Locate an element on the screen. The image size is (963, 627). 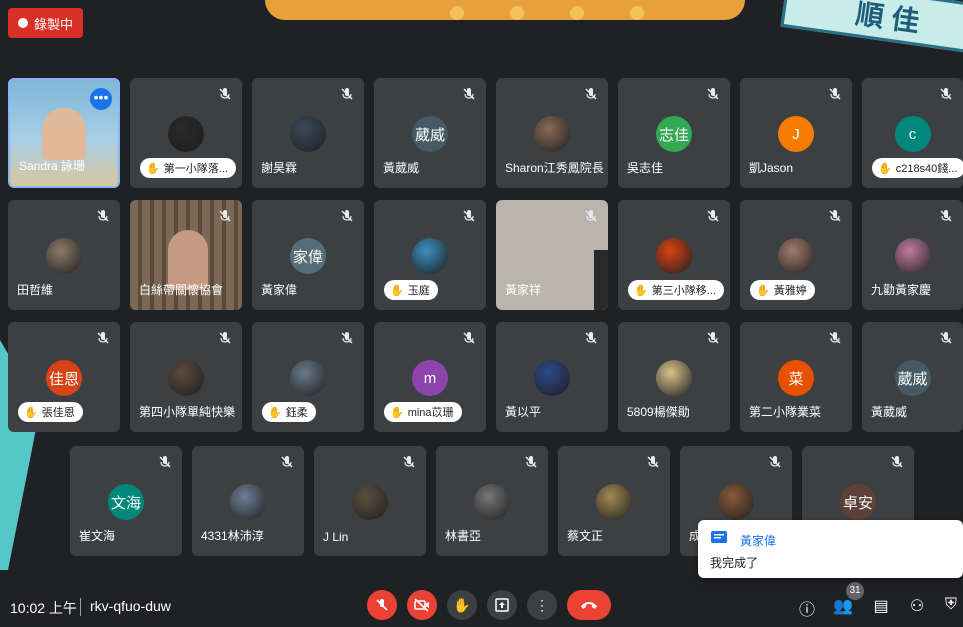
participant-tile: 佳恩 ✋ 張佳恩 is located at coordinates (64, 377).